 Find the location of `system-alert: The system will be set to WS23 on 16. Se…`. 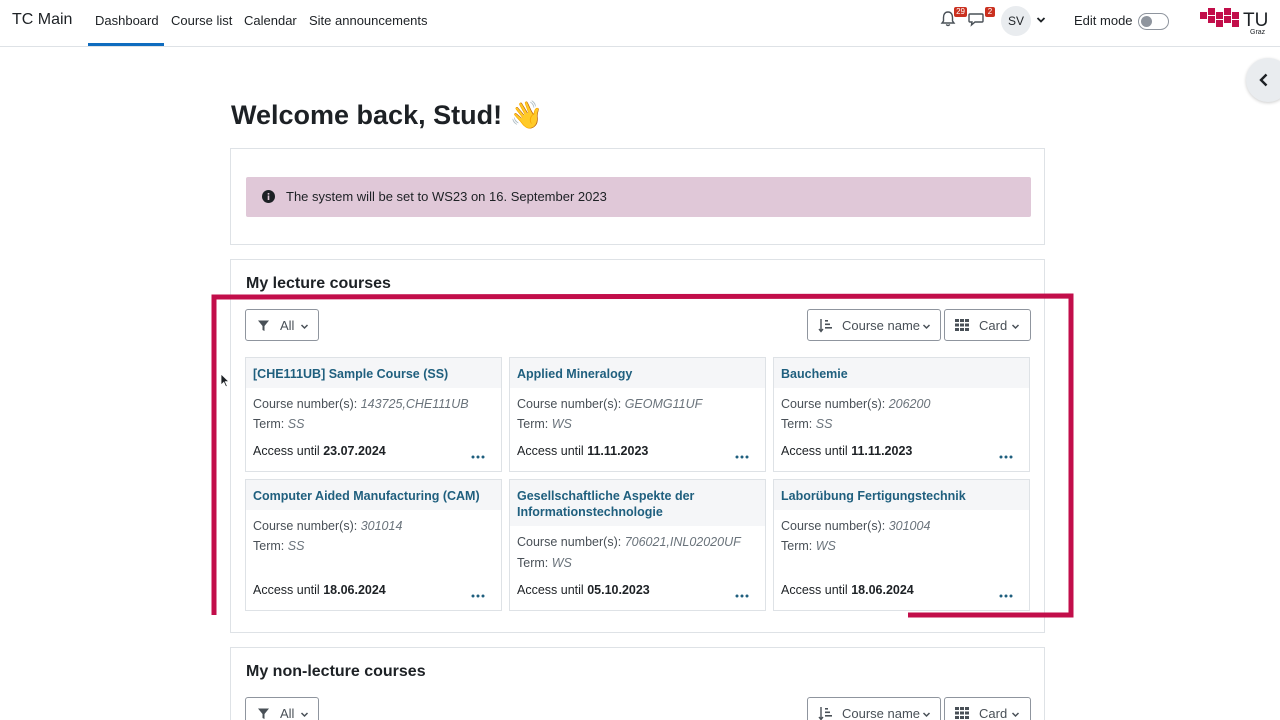

system-alert: The system will be set to WS23 on 16. Se… is located at coordinates (638, 197).